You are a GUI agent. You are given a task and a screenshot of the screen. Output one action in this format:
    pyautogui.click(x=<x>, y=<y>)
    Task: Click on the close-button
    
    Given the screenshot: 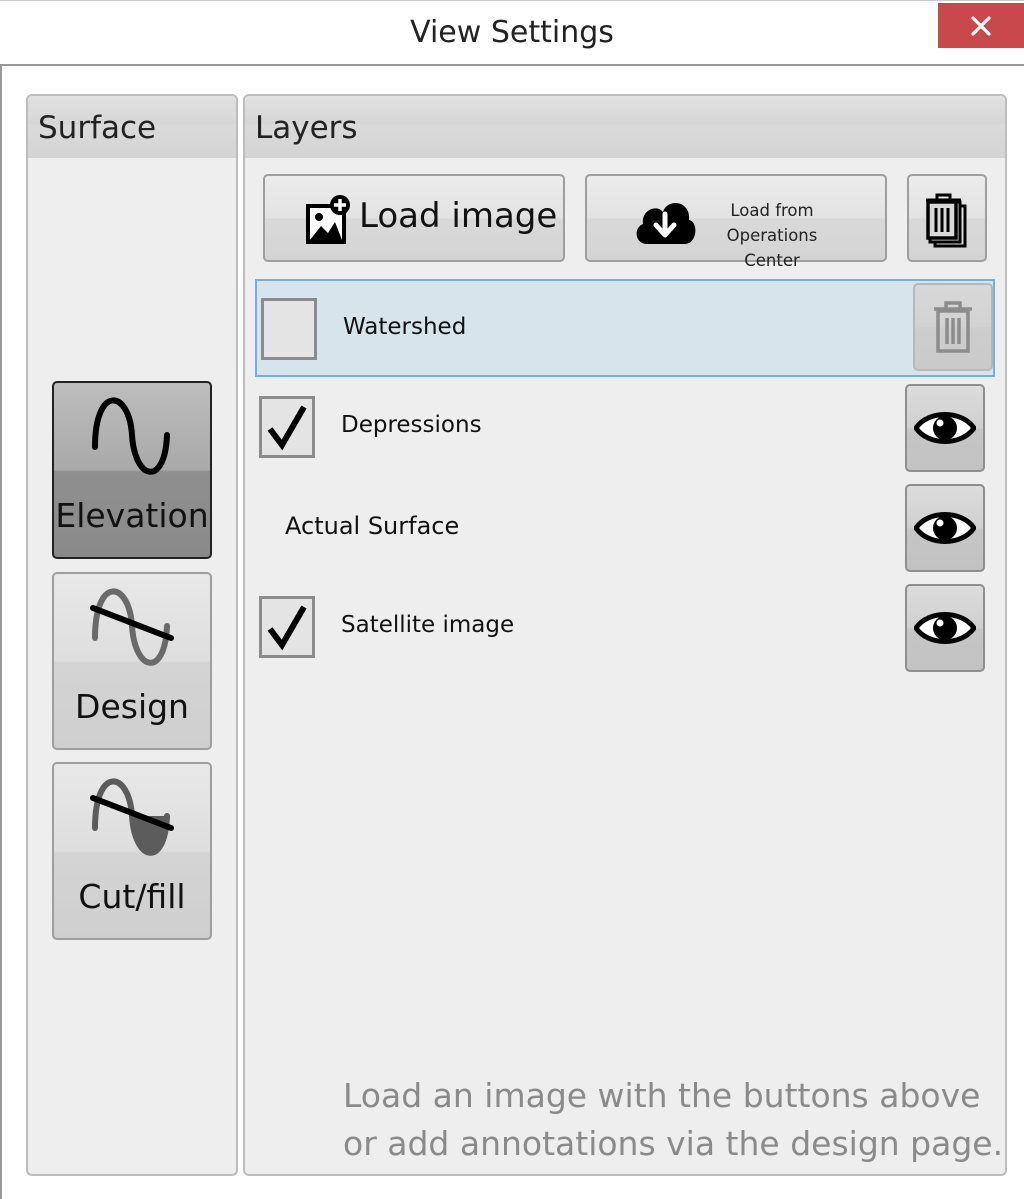 What is the action you would take?
    pyautogui.click(x=981, y=25)
    